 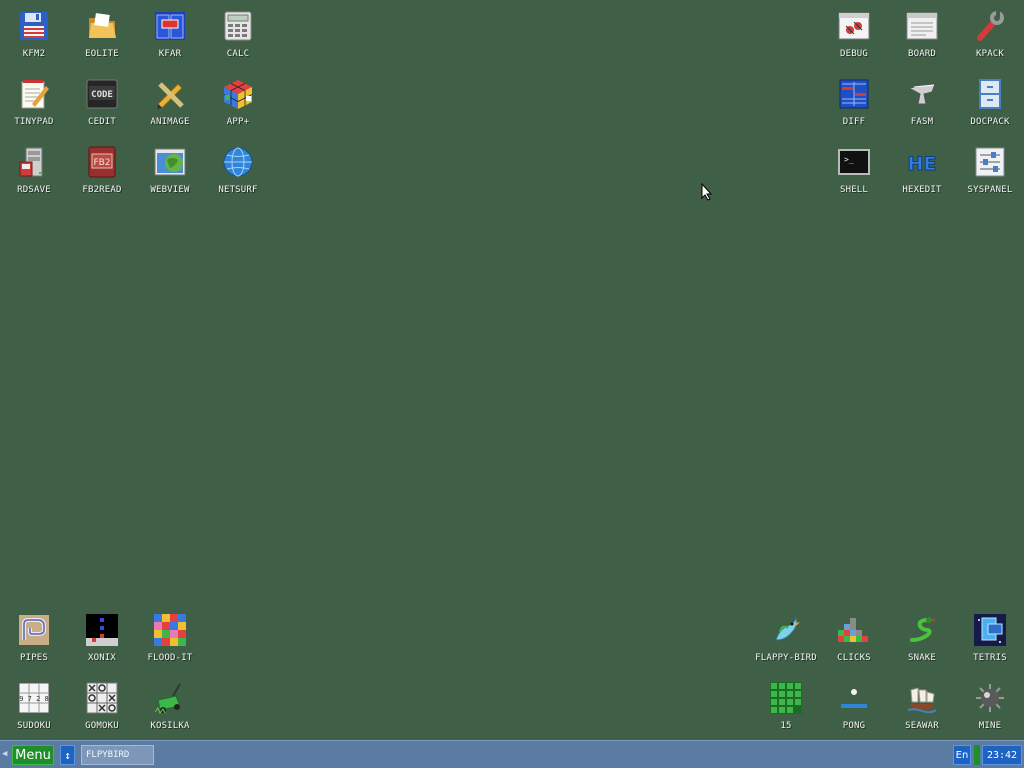 I want to click on desktop-icon-xonix: XONIX, so click(x=102, y=637).